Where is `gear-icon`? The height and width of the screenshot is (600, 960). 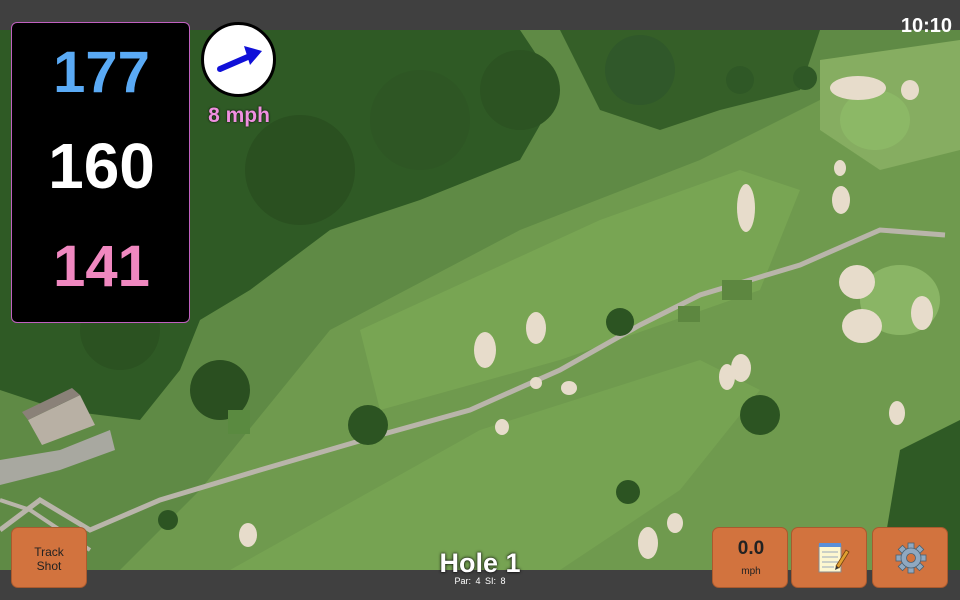
gear-icon is located at coordinates (911, 558).